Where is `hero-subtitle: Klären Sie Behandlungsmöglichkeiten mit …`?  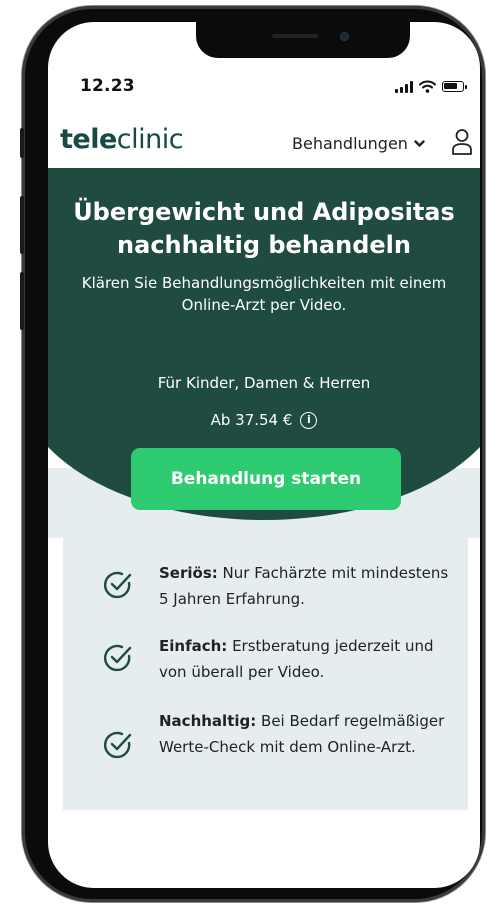
hero-subtitle: Klären Sie Behandlungsmöglichkeiten mit … is located at coordinates (264, 294).